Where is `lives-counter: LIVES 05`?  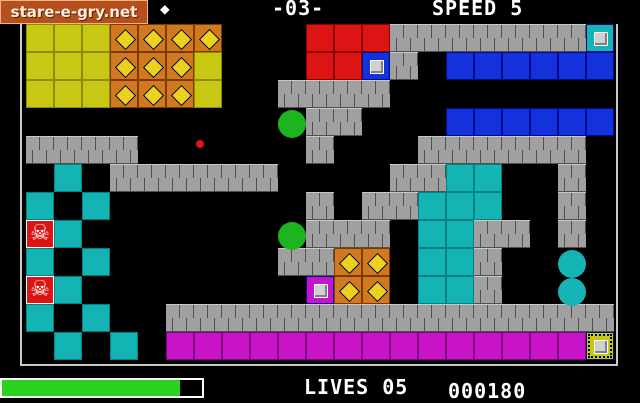
lives-counter: LIVES 05 is located at coordinates (356, 387).